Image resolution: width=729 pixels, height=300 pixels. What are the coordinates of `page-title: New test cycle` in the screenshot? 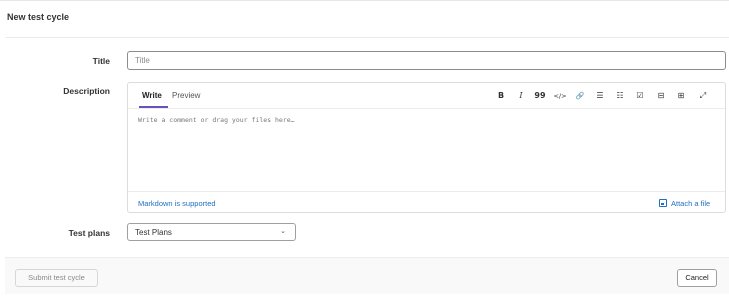 It's located at (38, 17).